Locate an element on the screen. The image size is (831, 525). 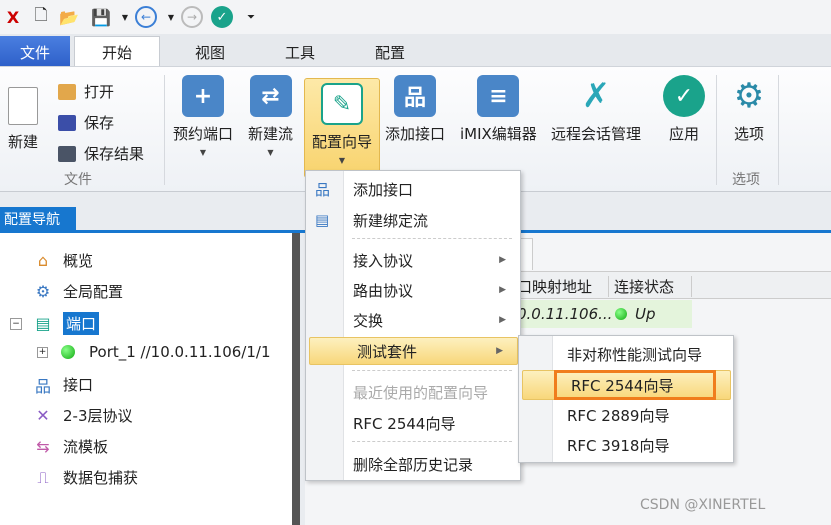
menu-label: 最近使用的配置向导 is located at coordinates (421, 392).